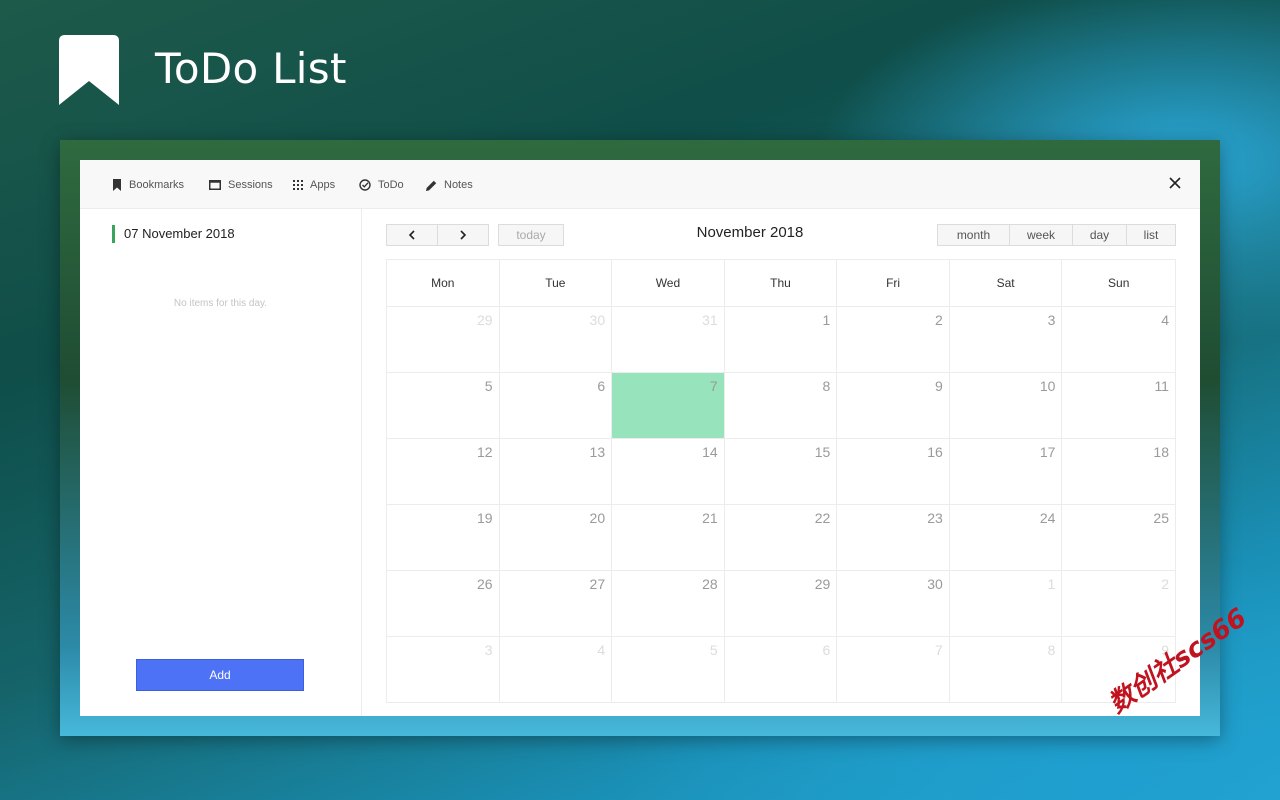 The image size is (1280, 800). I want to click on pencil-icon, so click(431, 185).